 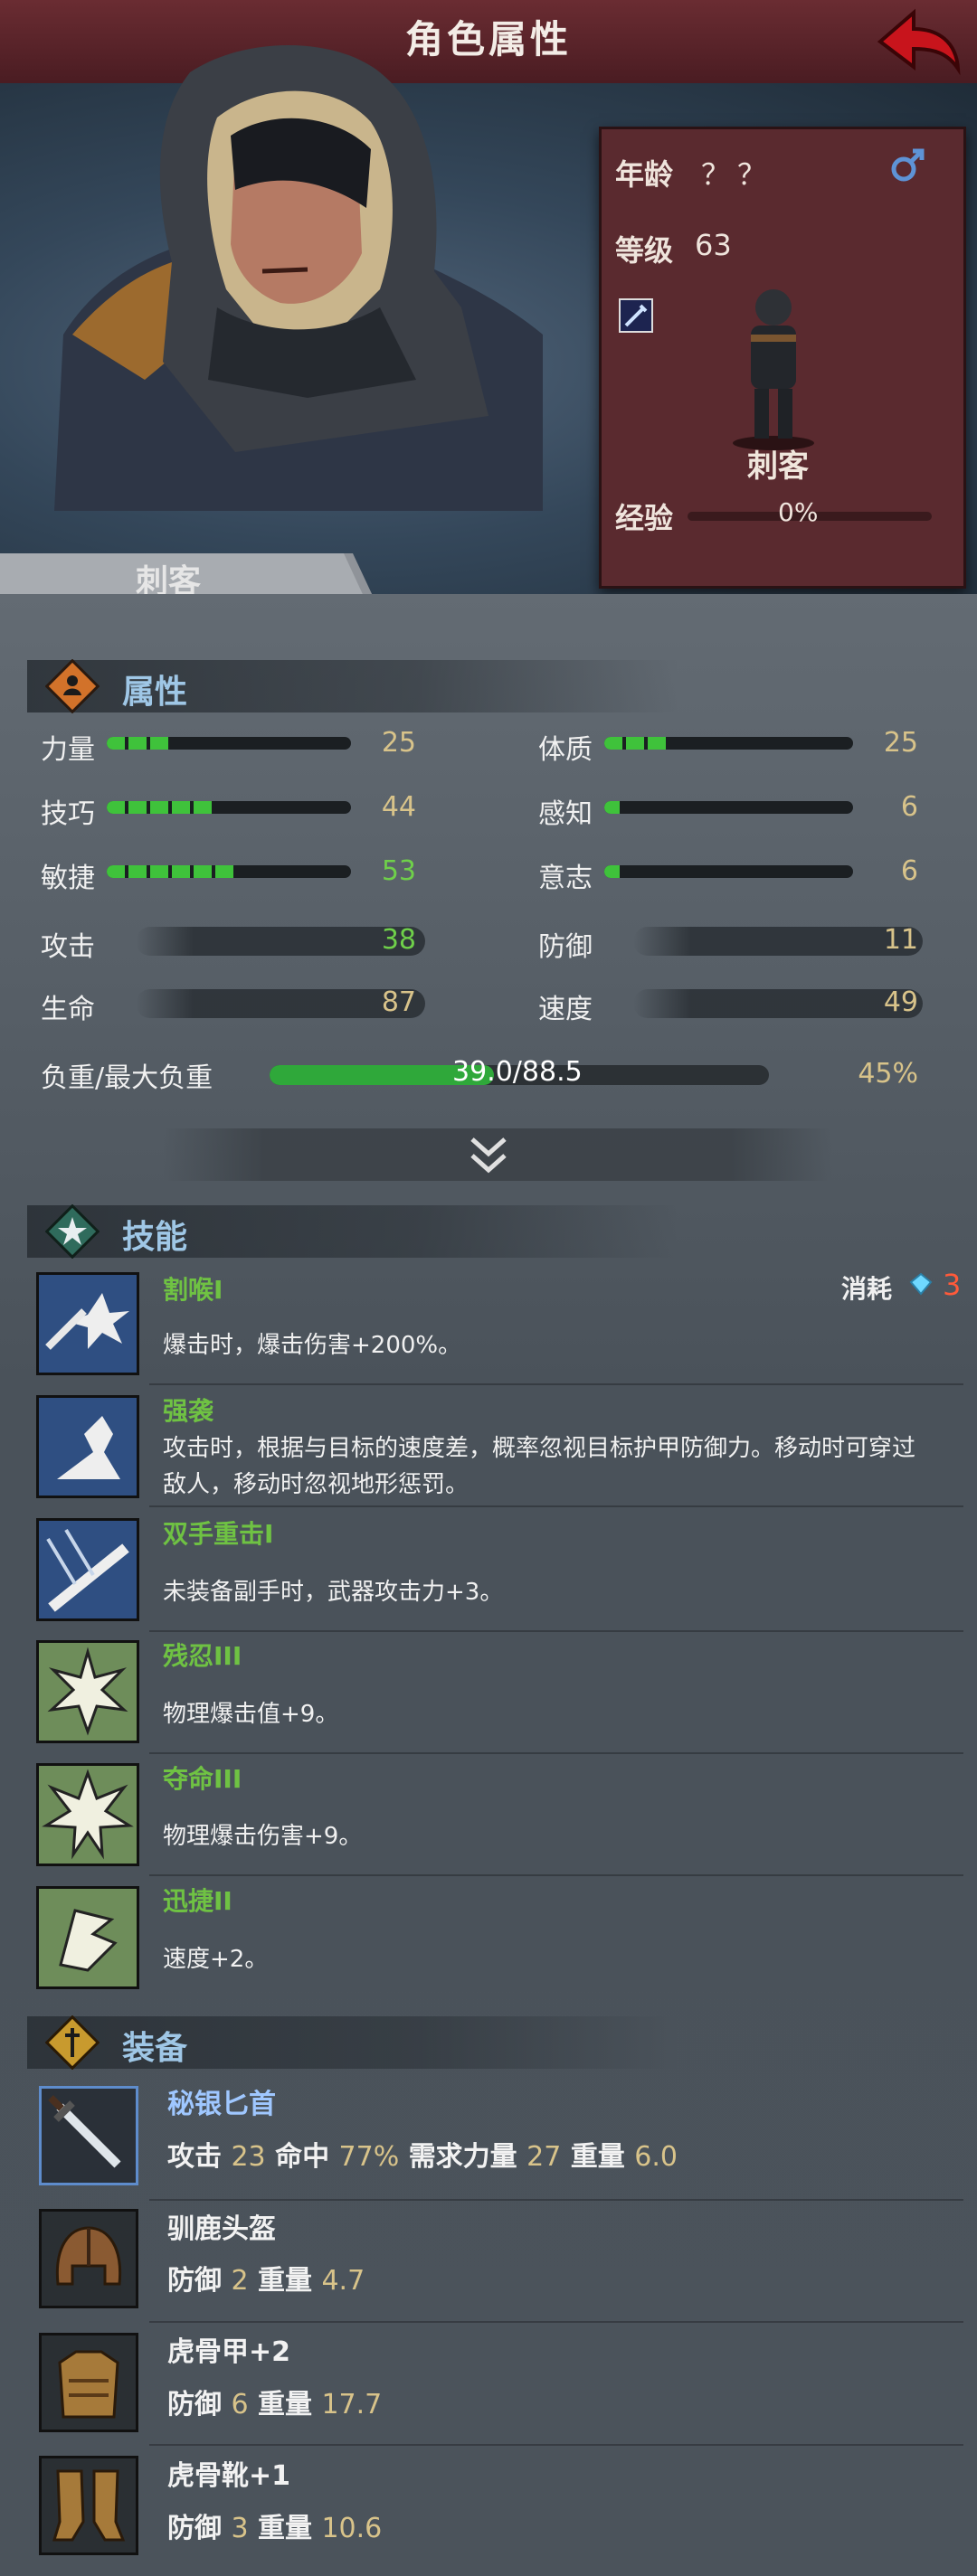 I want to click on character-figure, so click(x=773, y=369).